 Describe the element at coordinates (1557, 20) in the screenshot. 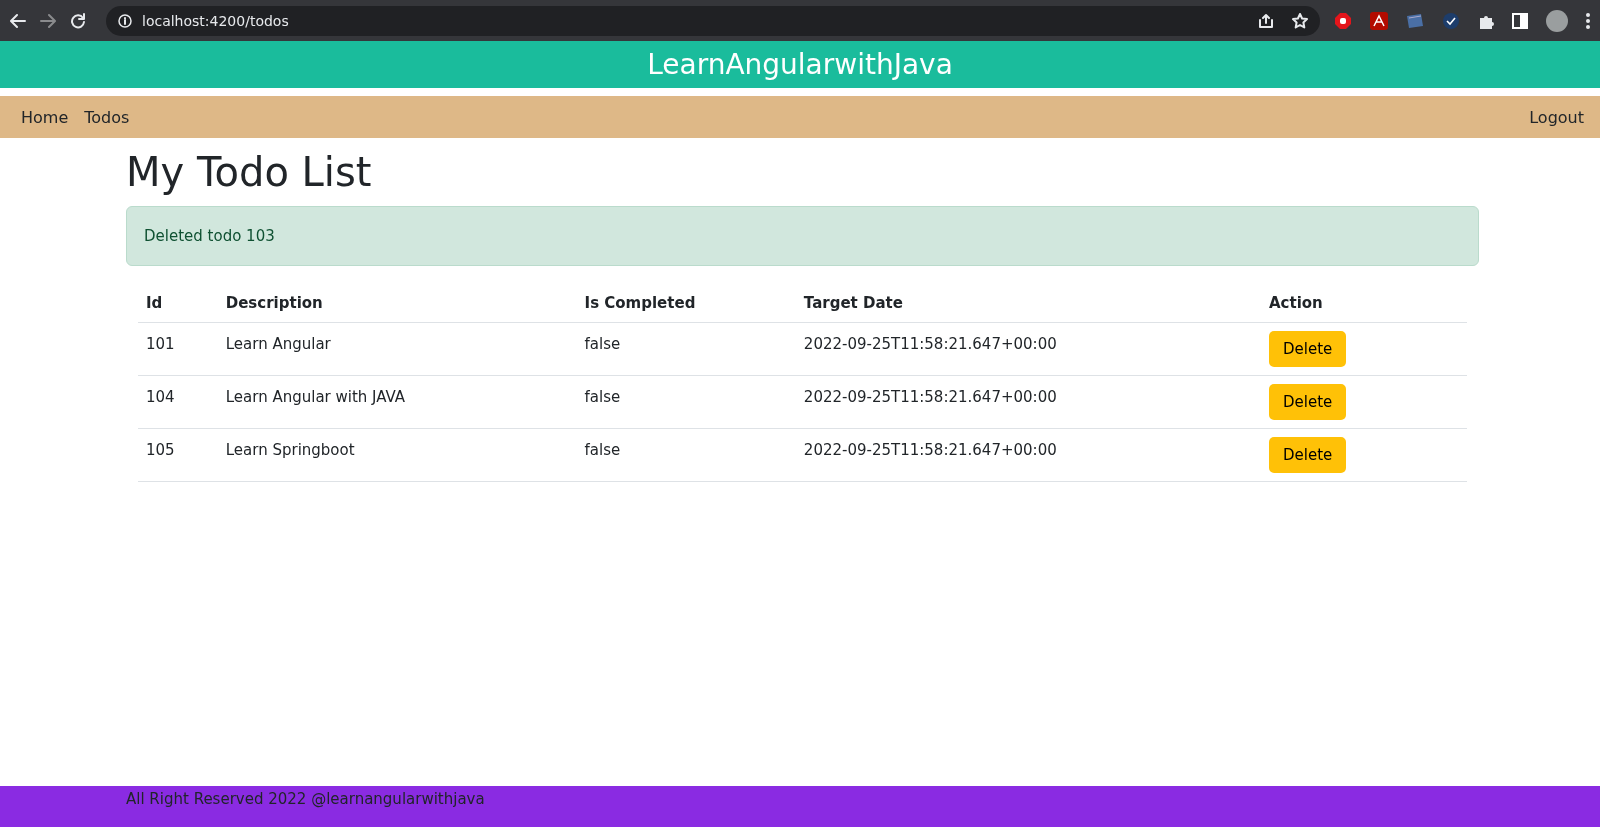

I see `avatar-icon` at that location.